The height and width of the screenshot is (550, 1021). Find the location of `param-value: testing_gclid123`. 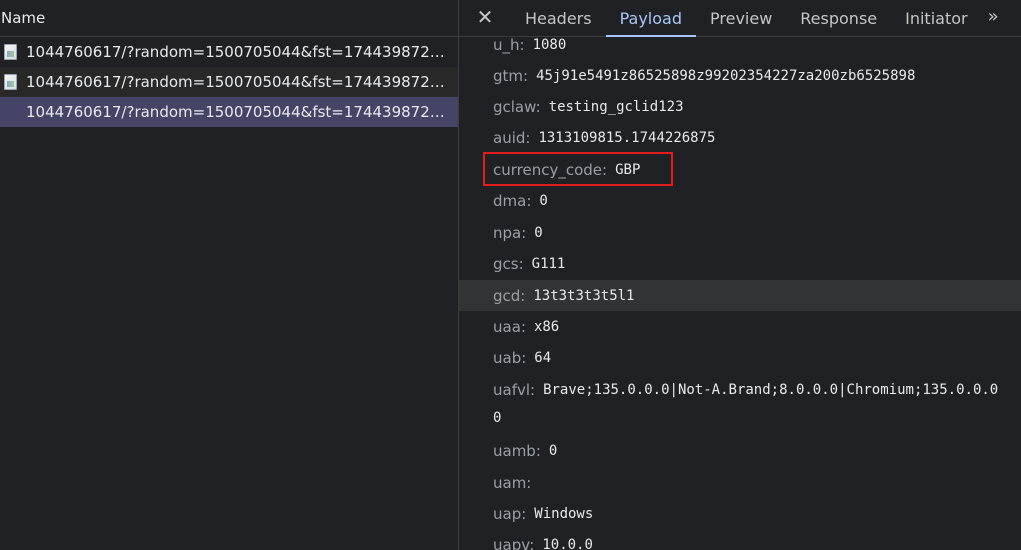

param-value: testing_gclid123 is located at coordinates (616, 106).